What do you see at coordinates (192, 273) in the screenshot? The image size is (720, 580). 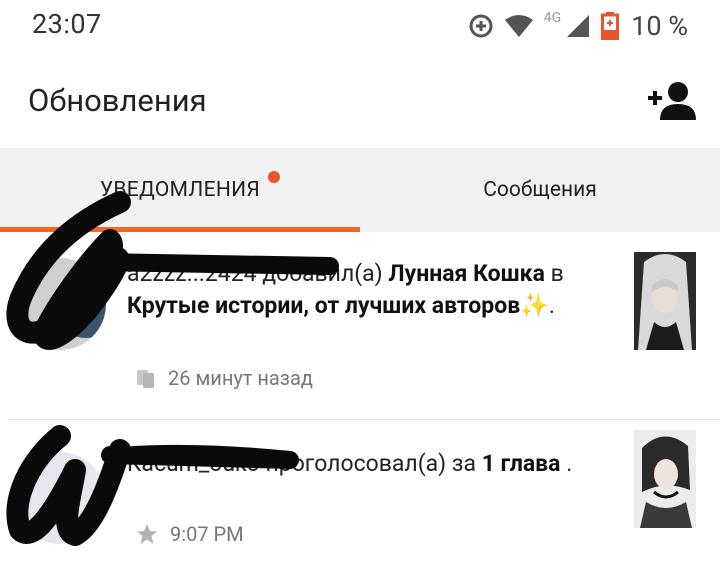 I see `username-redacted: a2zzz...2424` at bounding box center [192, 273].